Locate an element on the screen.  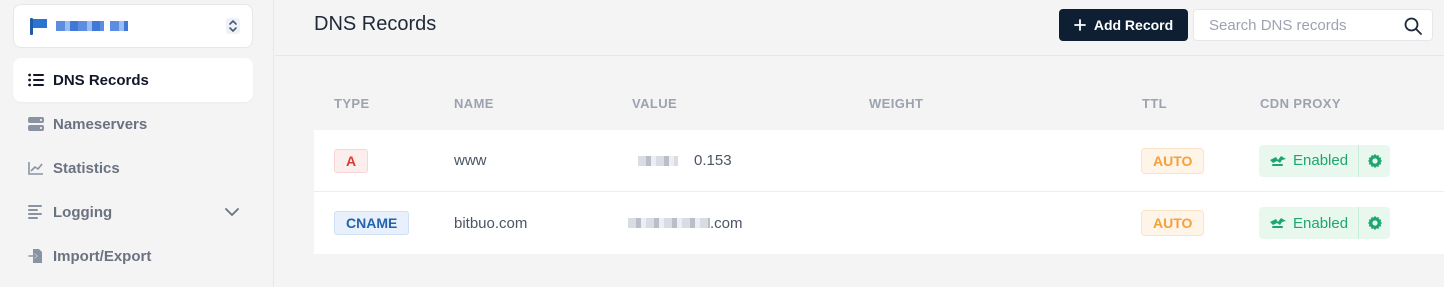
sidebar-item-label: Import/Export is located at coordinates (102, 256).